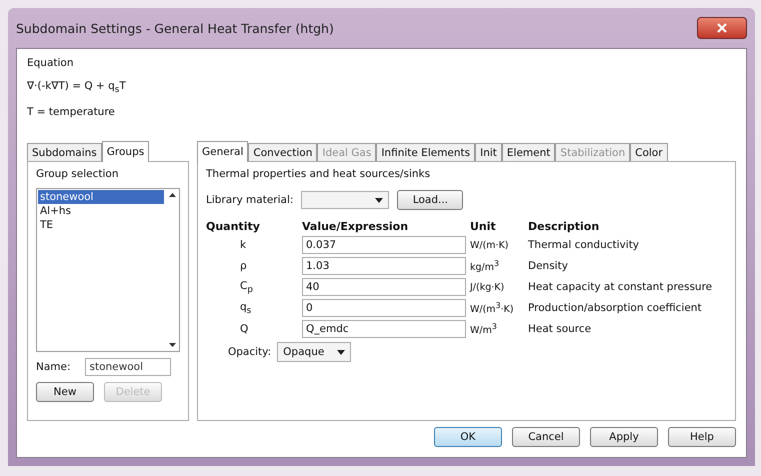 The image size is (761, 476). What do you see at coordinates (243, 245) in the screenshot?
I see `quantity-symbol: k` at bounding box center [243, 245].